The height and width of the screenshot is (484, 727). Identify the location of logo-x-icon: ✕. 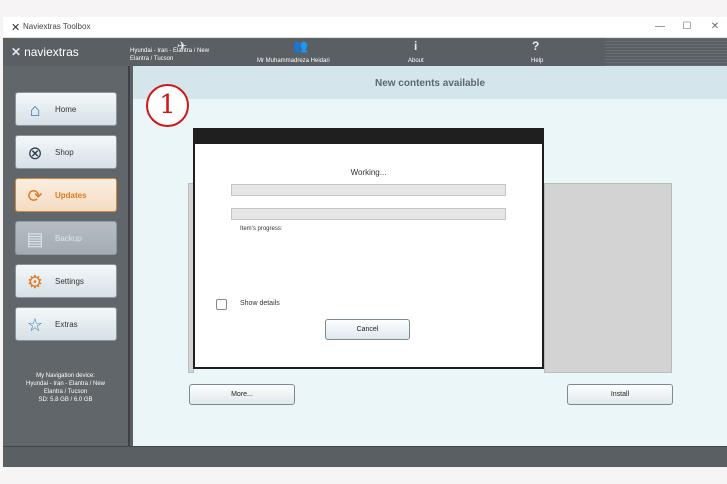
(16, 52).